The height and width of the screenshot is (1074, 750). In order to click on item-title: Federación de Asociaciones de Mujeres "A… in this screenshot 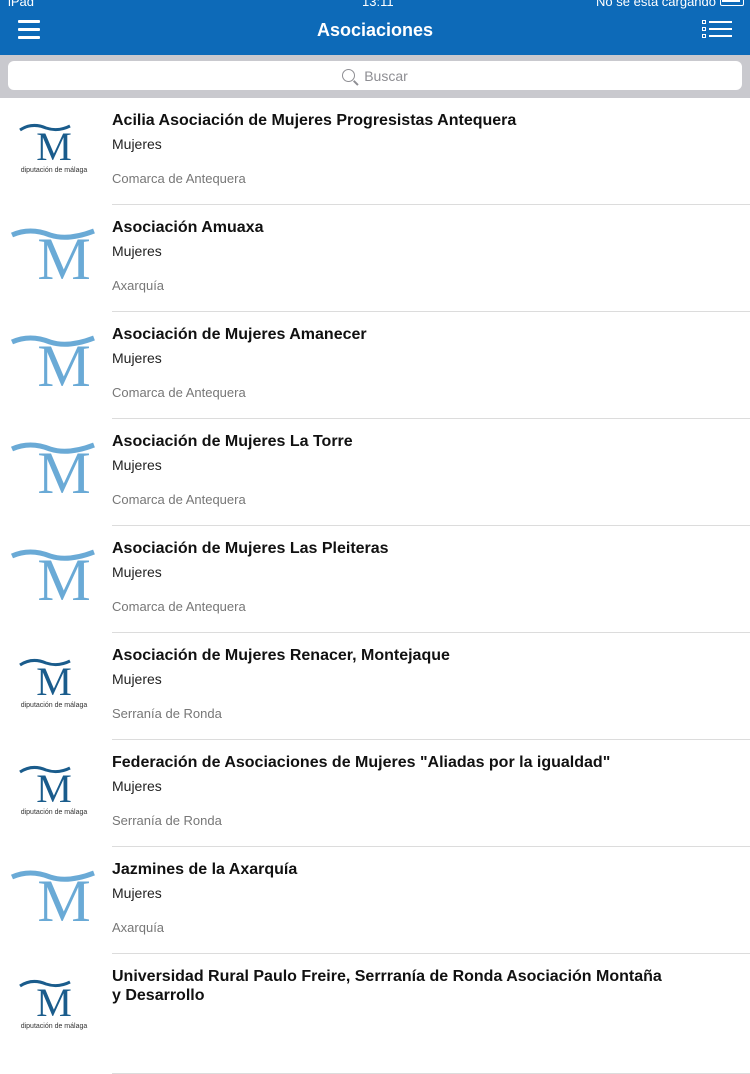, I will do `click(361, 762)`.